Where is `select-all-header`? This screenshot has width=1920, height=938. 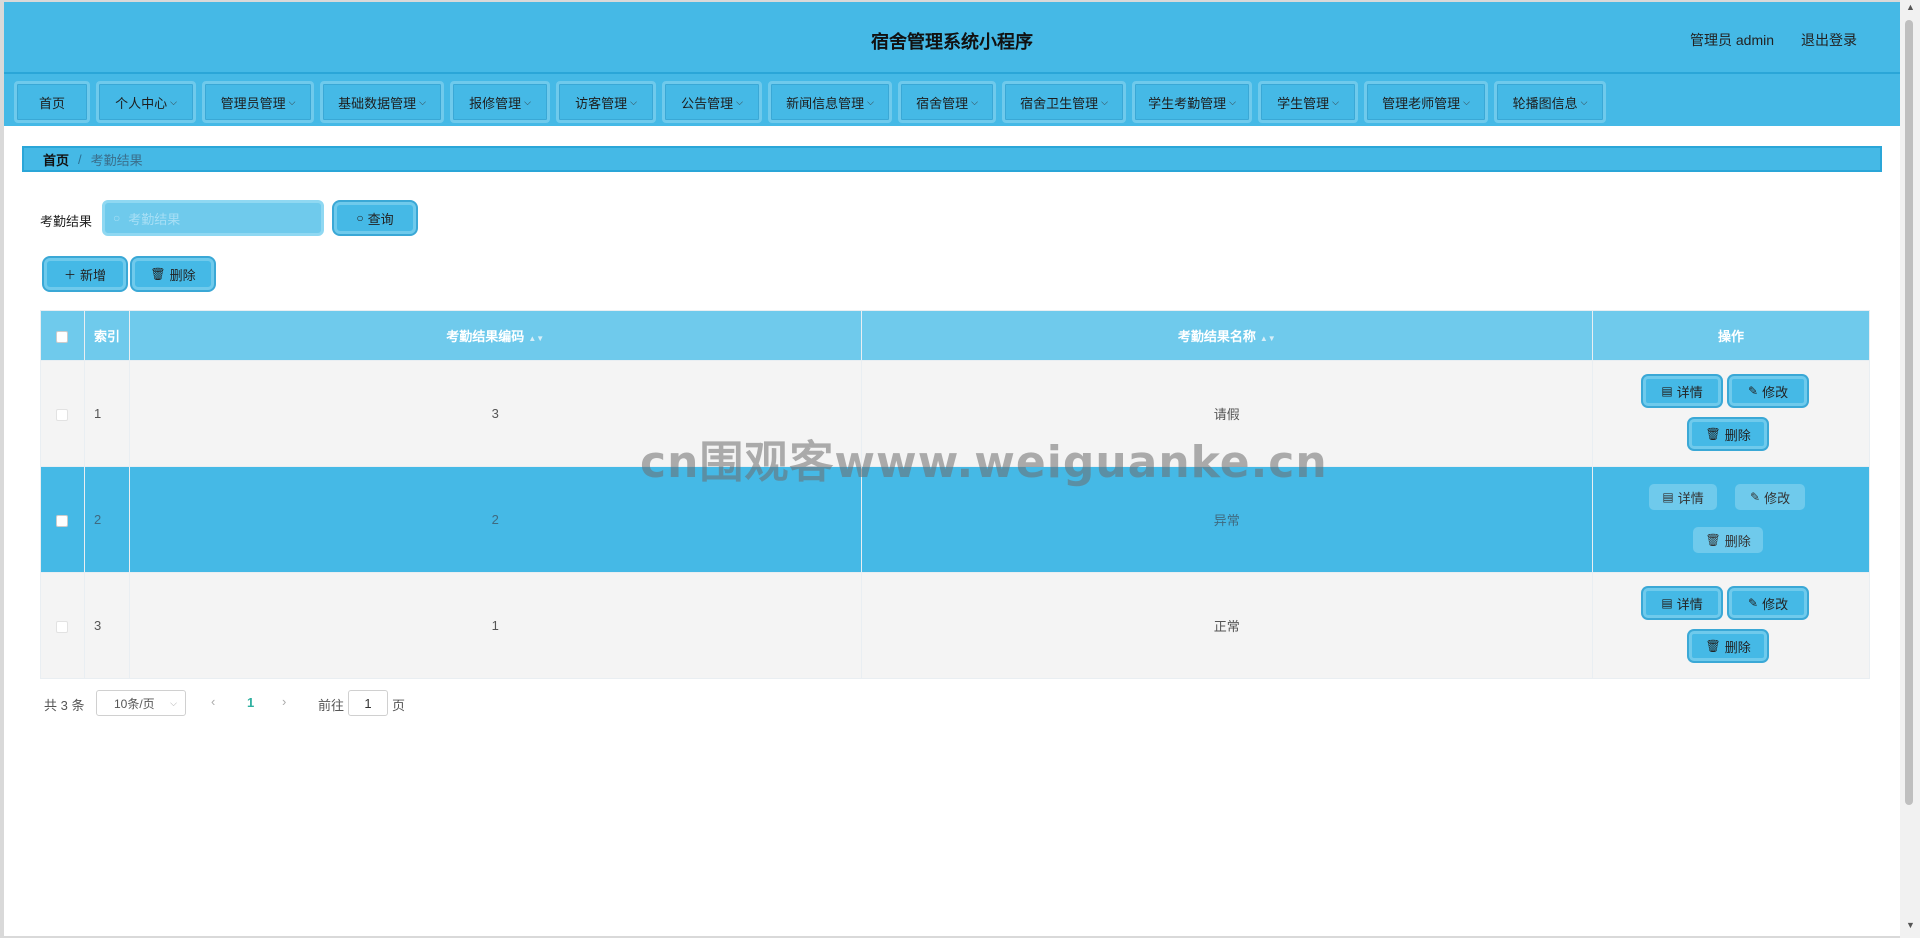
select-all-header is located at coordinates (62, 335).